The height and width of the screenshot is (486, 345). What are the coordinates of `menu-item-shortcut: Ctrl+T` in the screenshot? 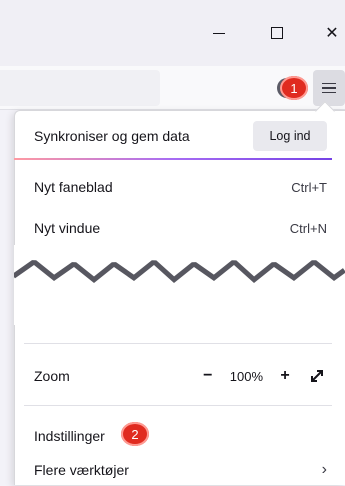 It's located at (309, 187).